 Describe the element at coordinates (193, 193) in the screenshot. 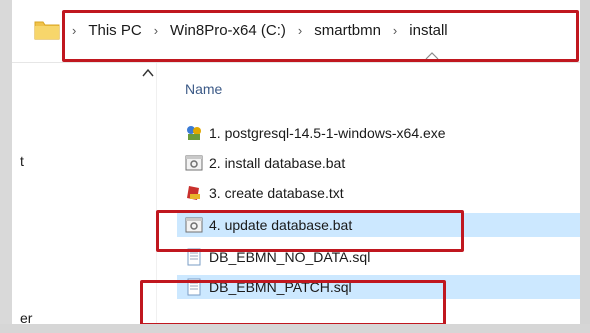

I see `text-file-icon` at that location.